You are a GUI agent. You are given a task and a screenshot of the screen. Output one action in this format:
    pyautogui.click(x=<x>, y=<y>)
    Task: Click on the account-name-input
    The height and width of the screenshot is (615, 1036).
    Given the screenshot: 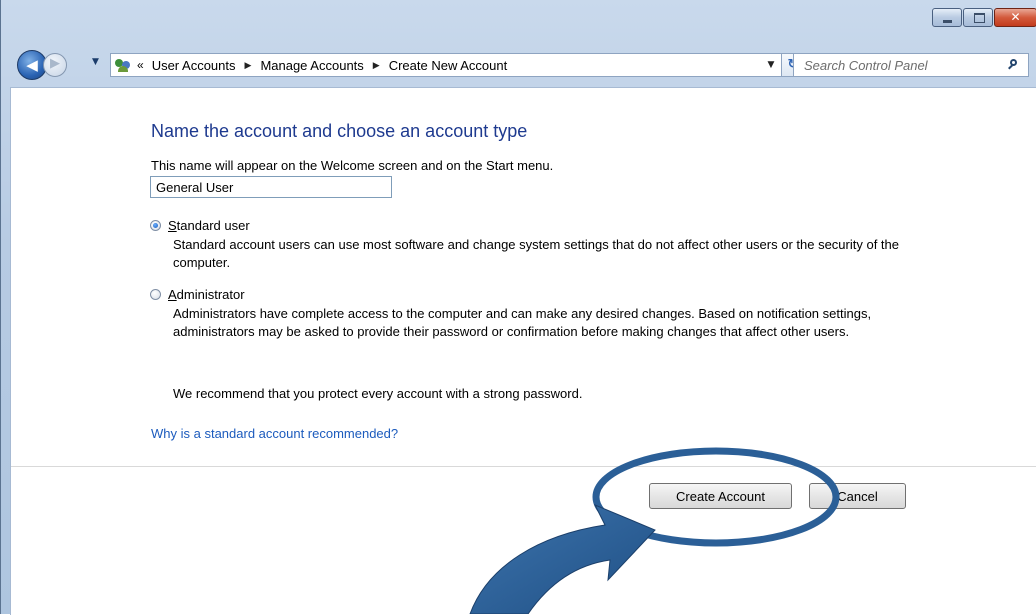 What is the action you would take?
    pyautogui.click(x=271, y=187)
    